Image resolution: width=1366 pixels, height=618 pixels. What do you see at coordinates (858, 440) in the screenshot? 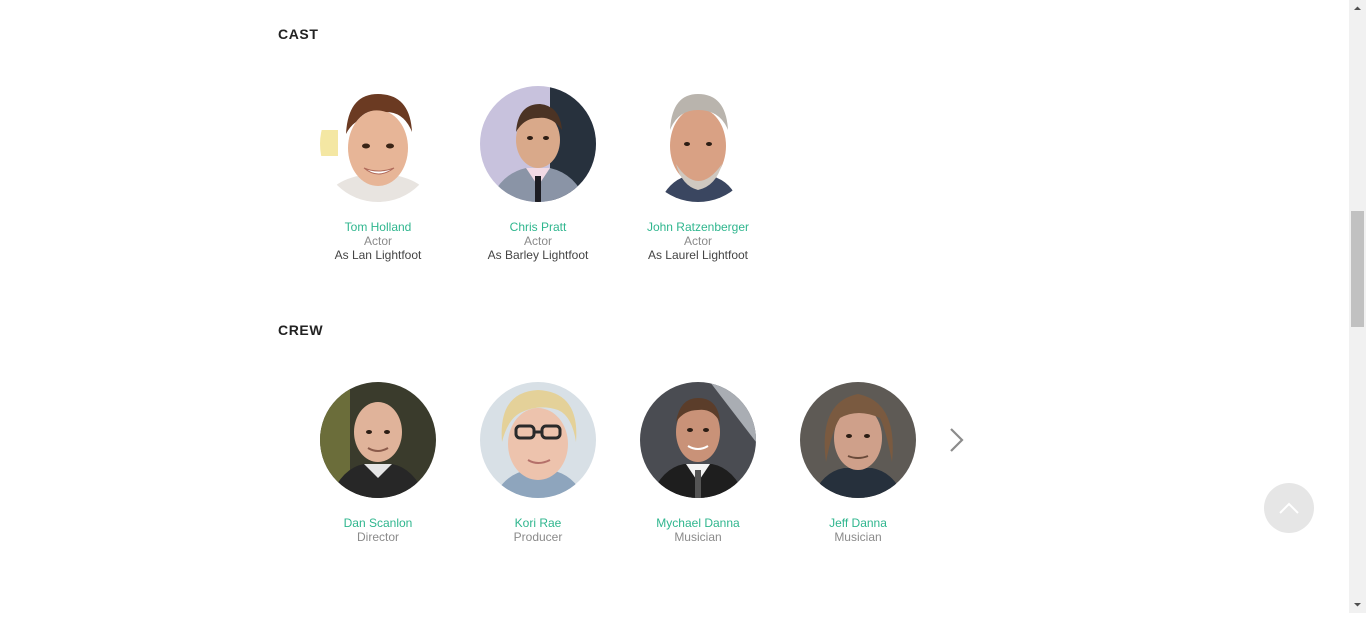
I see `avatar-jeff-danna` at bounding box center [858, 440].